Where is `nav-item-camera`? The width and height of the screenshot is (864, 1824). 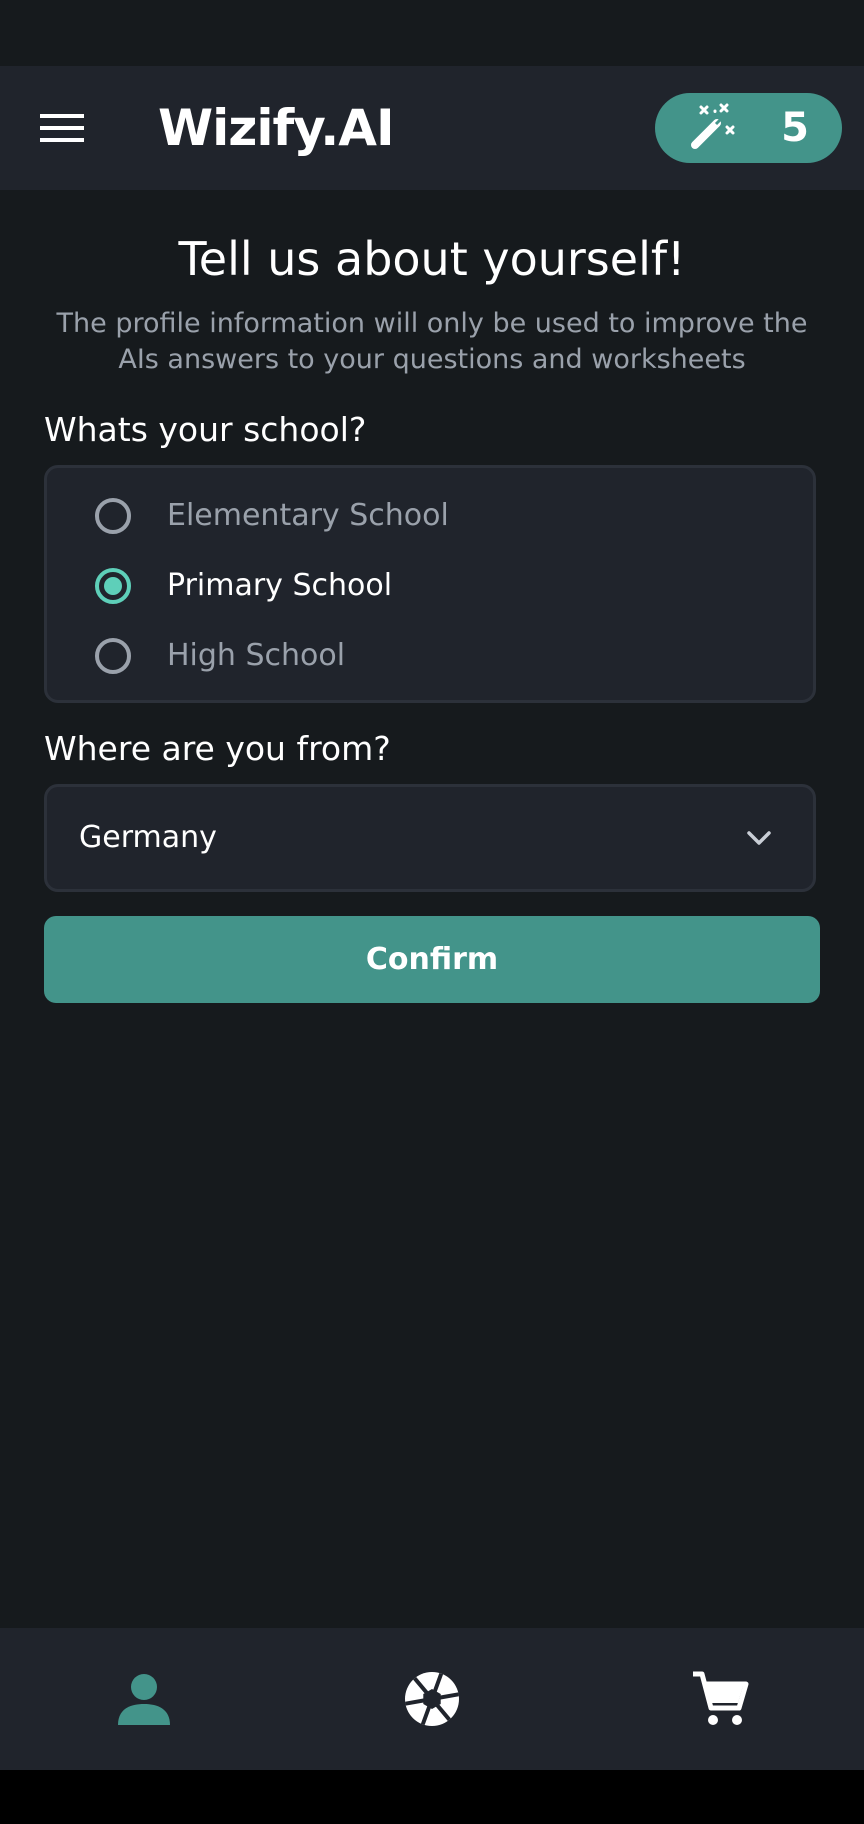
nav-item-camera is located at coordinates (432, 1699).